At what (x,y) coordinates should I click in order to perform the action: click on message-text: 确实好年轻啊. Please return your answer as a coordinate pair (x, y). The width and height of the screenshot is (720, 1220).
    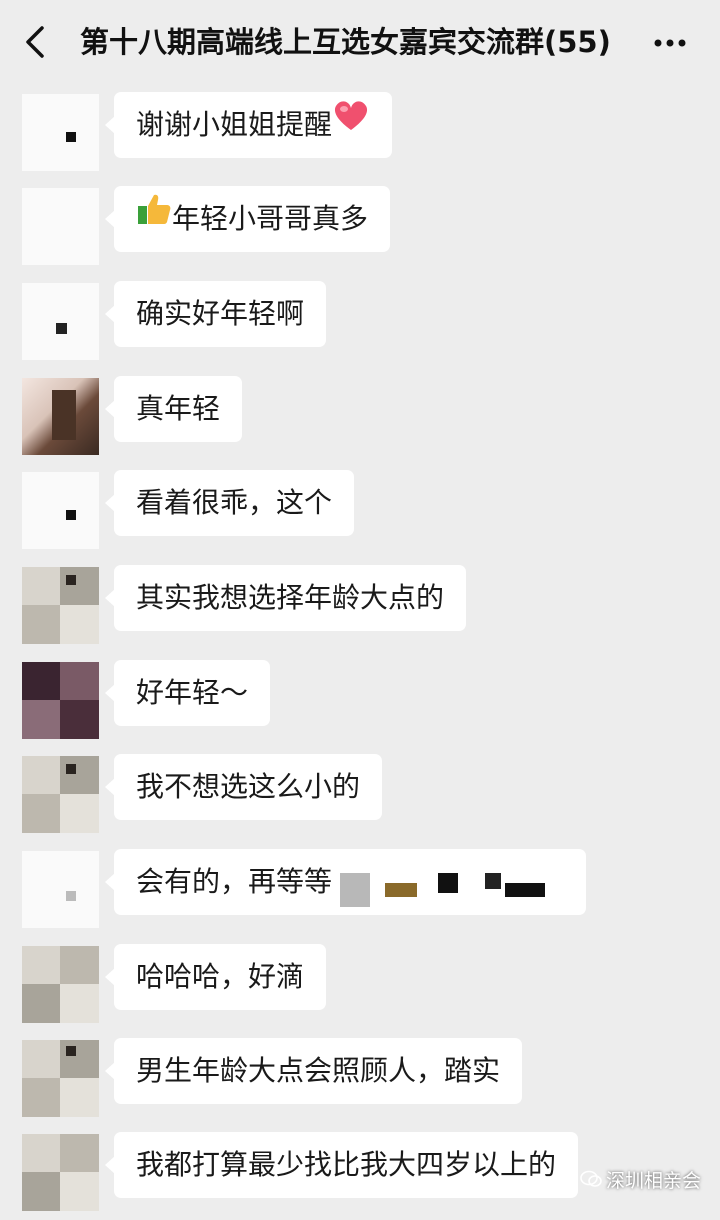
    Looking at the image, I should click on (220, 313).